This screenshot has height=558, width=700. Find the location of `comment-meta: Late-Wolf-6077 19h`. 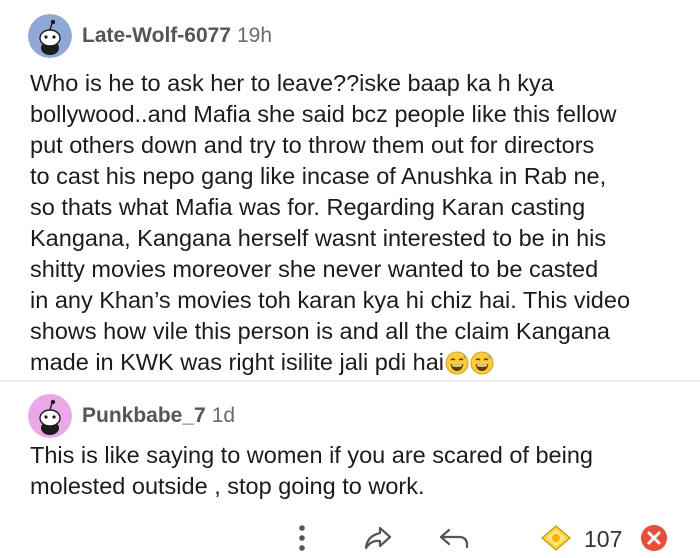

comment-meta: Late-Wolf-6077 19h is located at coordinates (177, 36).